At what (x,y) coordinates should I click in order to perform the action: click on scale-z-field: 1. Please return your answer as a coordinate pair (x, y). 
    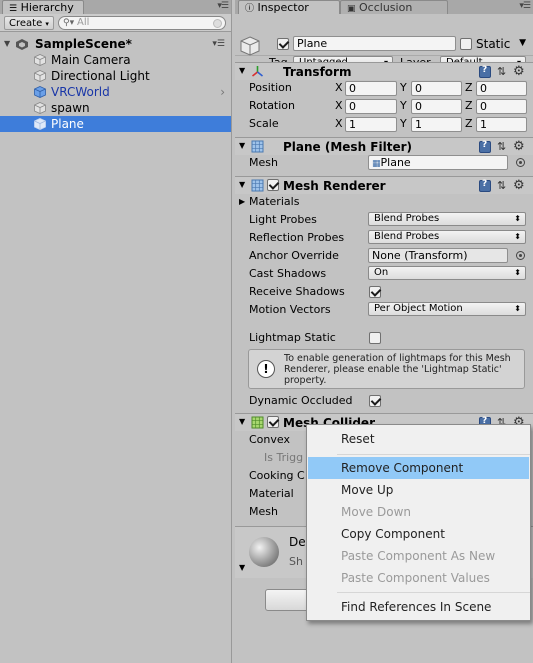
    Looking at the image, I should click on (501, 124).